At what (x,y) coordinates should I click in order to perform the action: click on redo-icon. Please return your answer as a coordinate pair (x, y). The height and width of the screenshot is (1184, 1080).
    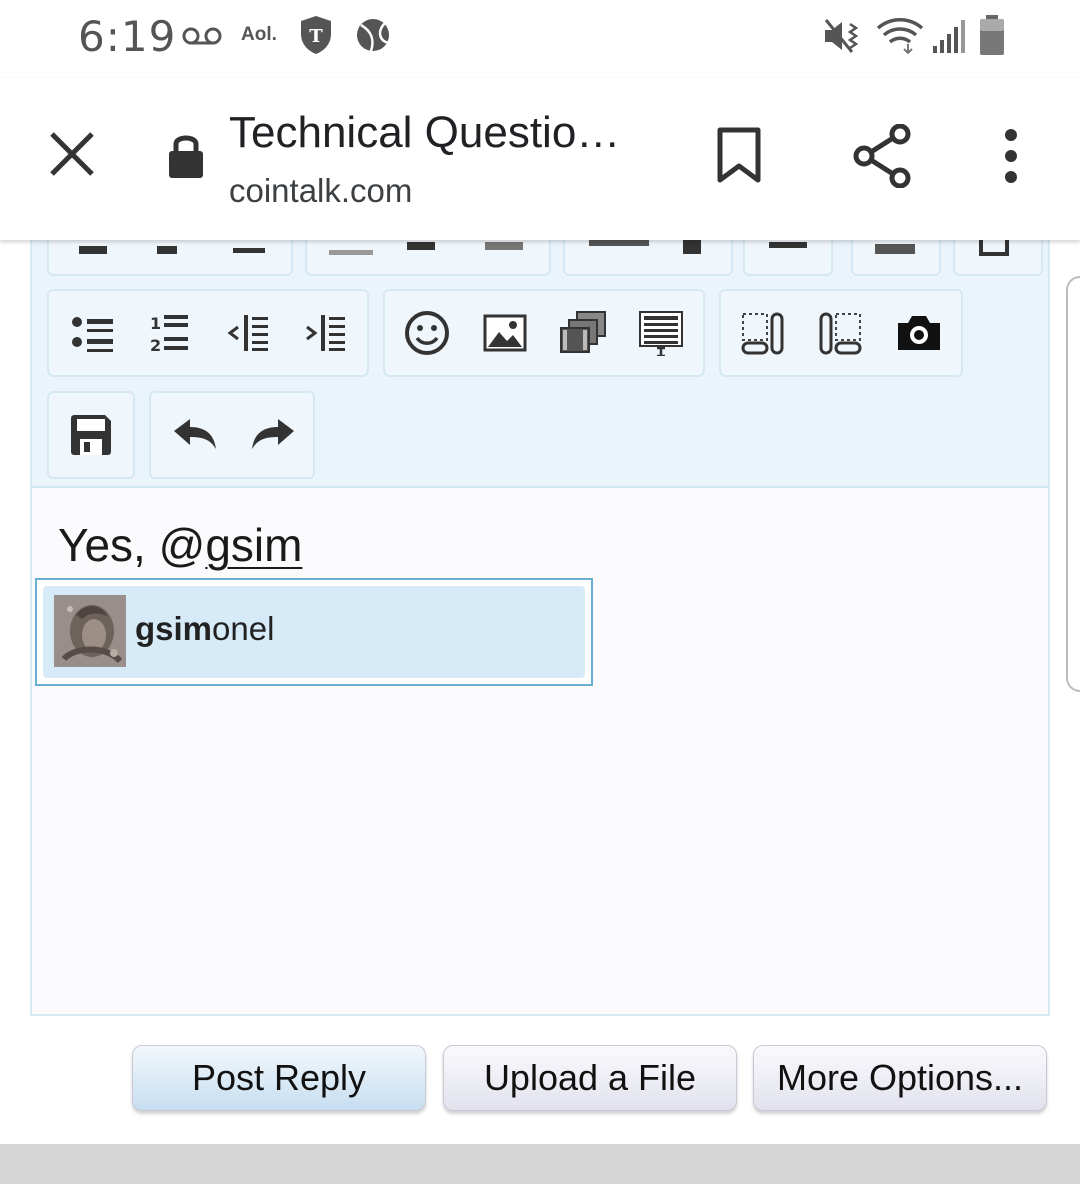
    Looking at the image, I should click on (273, 434).